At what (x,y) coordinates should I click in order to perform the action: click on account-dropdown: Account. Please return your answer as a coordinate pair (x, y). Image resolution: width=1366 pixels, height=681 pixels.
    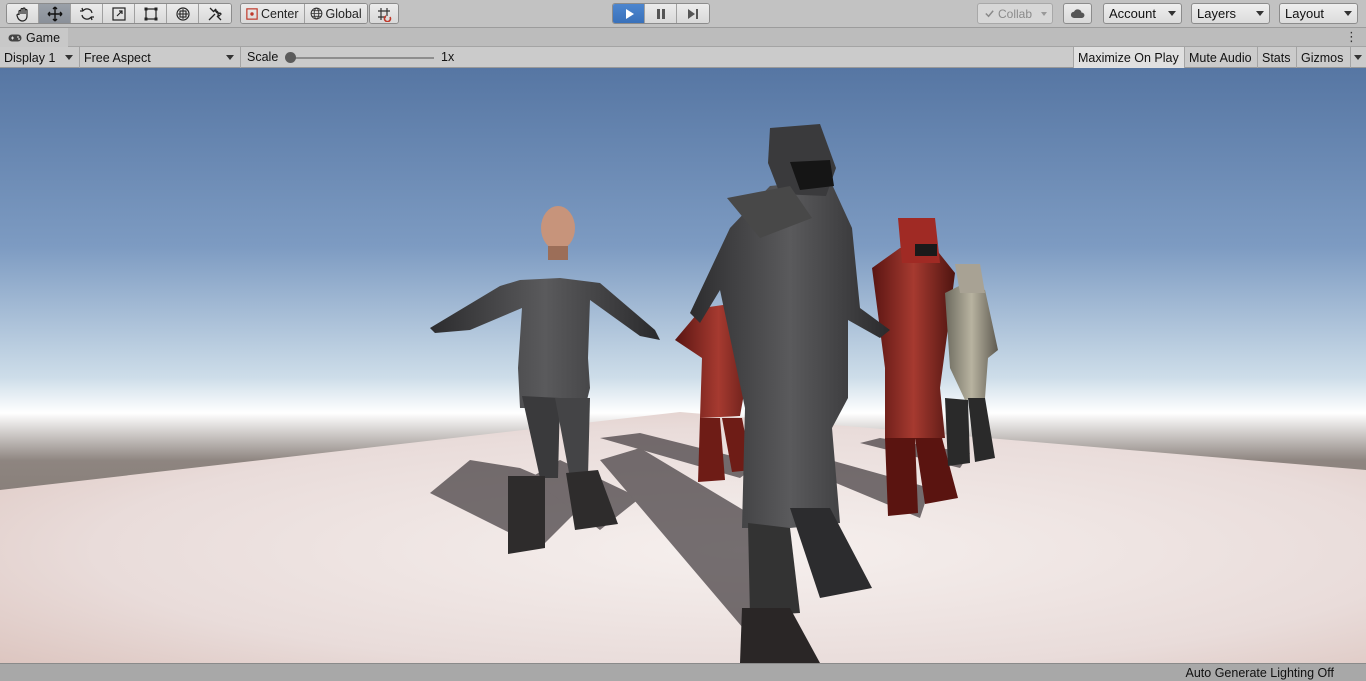
    Looking at the image, I should click on (1142, 13).